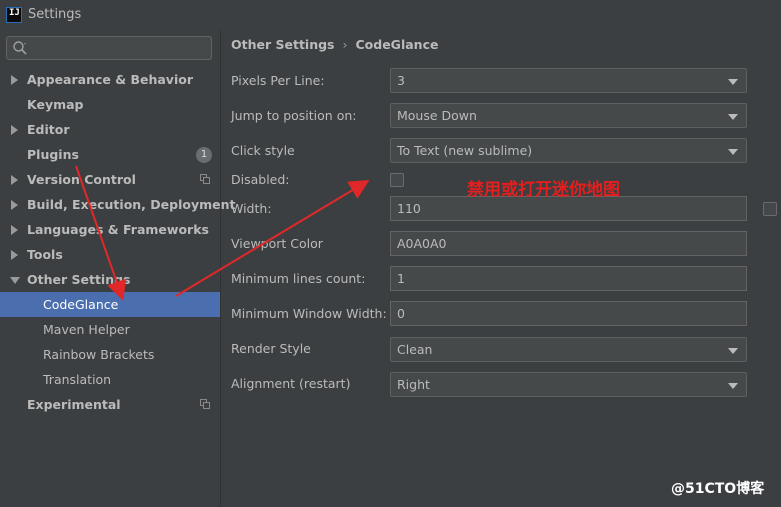 This screenshot has width=781, height=507. Describe the element at coordinates (401, 313) in the screenshot. I see `field-value: 0` at that location.